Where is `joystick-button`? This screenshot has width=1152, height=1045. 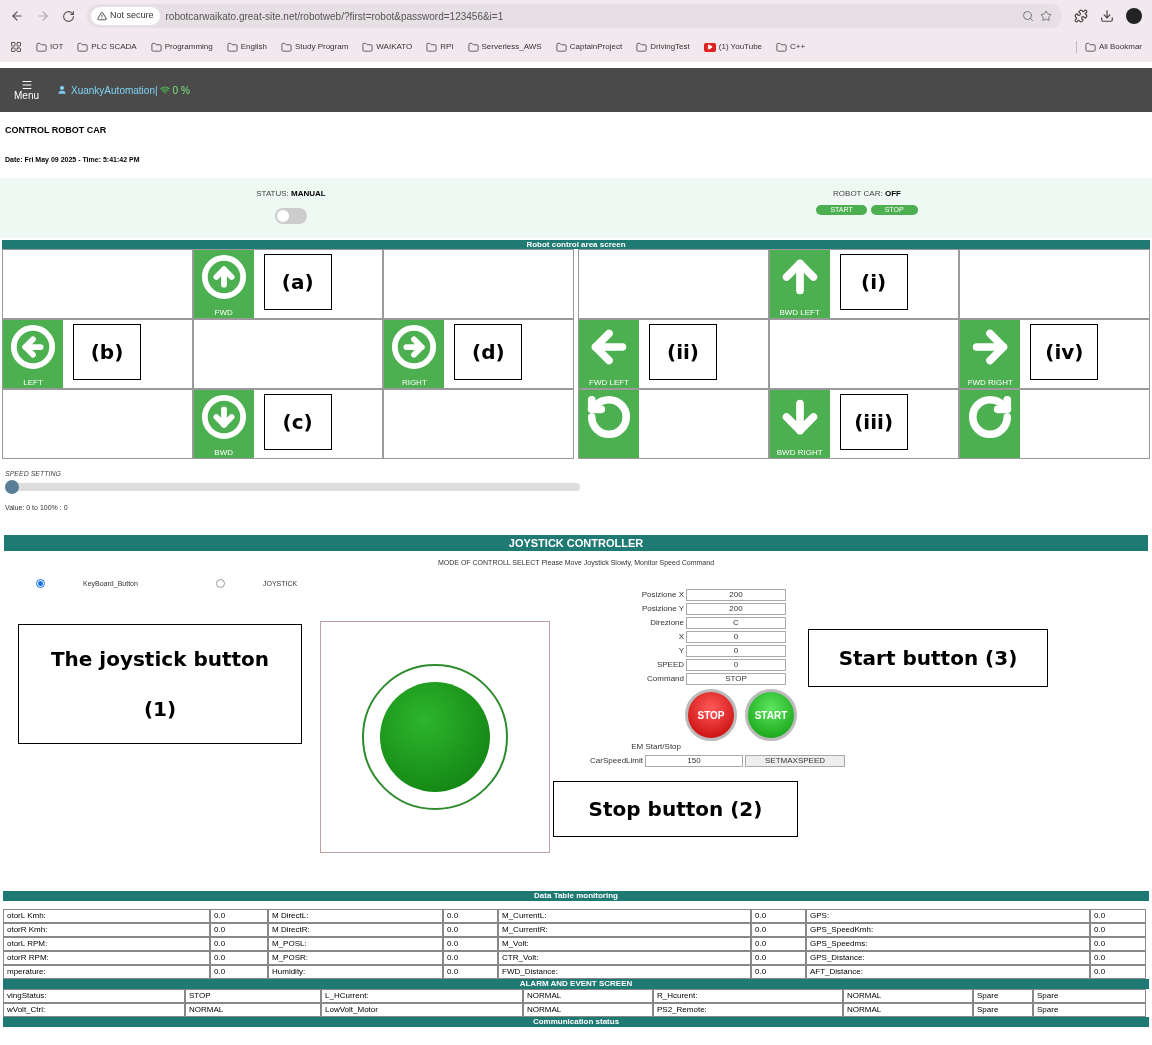
joystick-button is located at coordinates (435, 737).